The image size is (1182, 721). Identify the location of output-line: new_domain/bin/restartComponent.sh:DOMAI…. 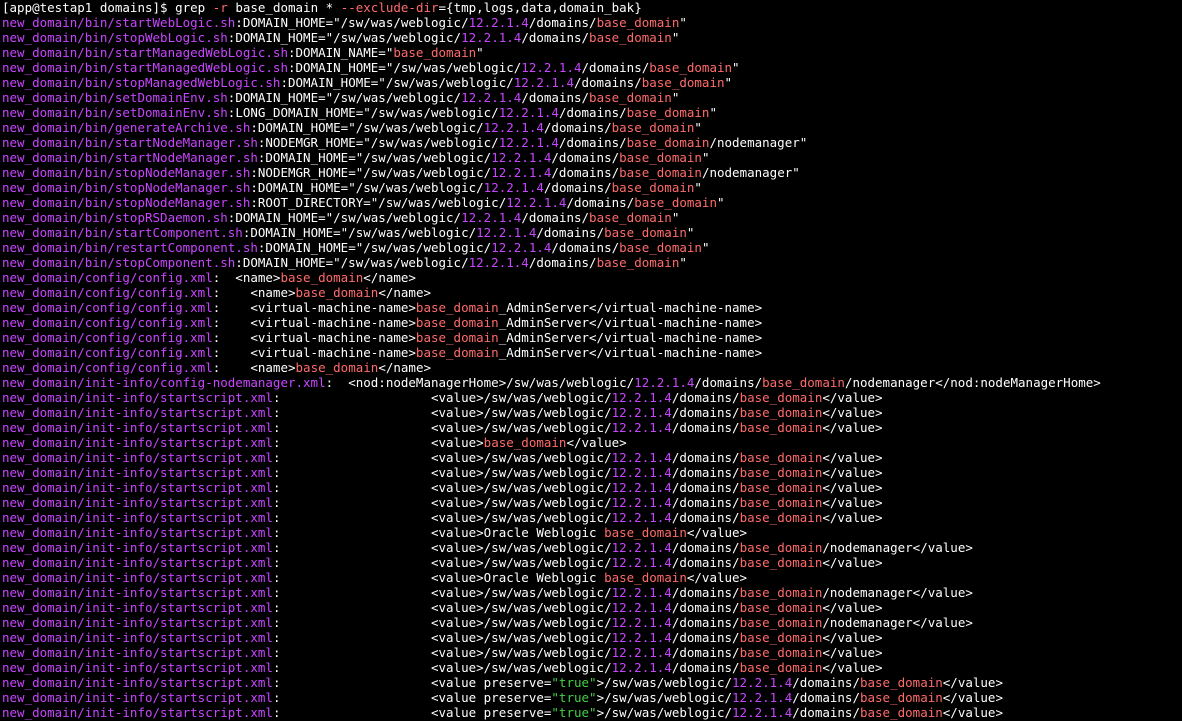
(592, 247).